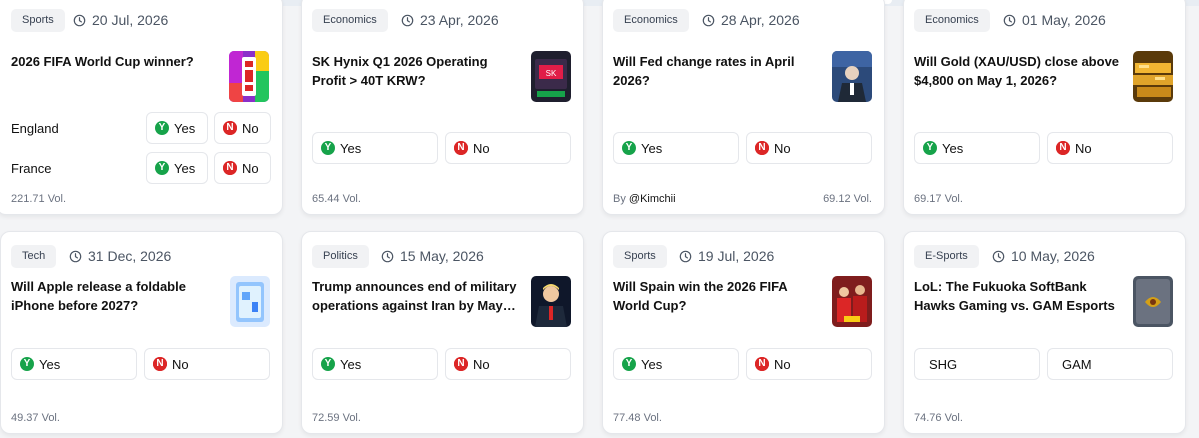 The image size is (1199, 438). I want to click on end-date: 31 Dec, 2026, so click(120, 256).